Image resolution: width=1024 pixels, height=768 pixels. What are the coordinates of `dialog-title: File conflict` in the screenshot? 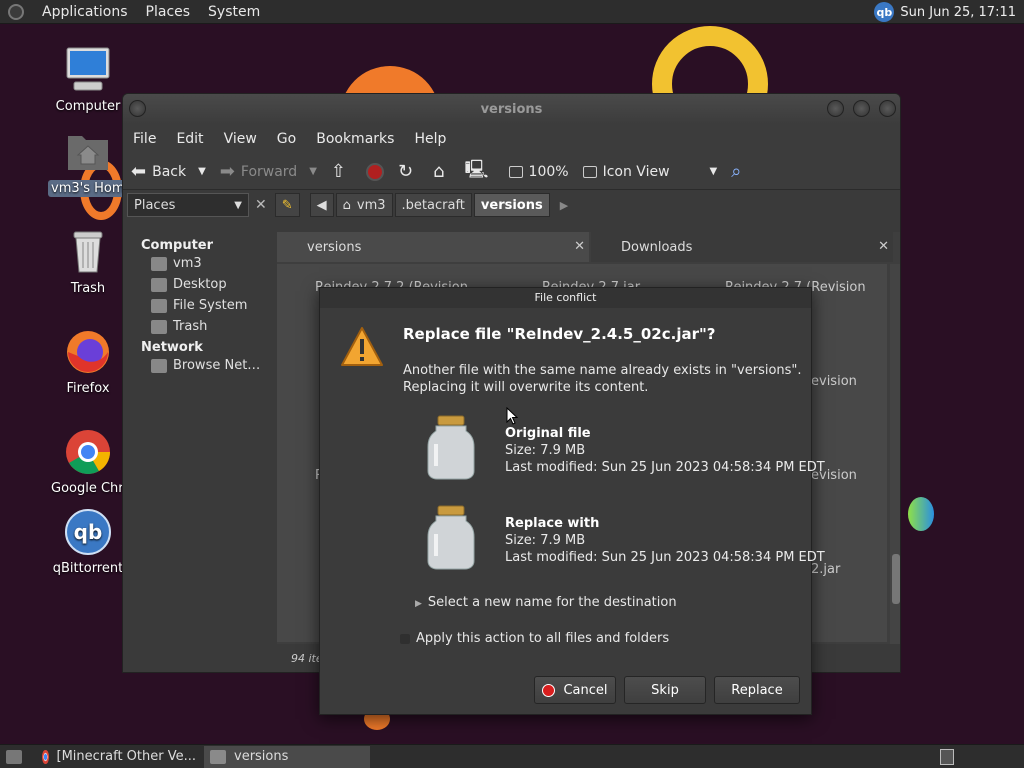 It's located at (565, 298).